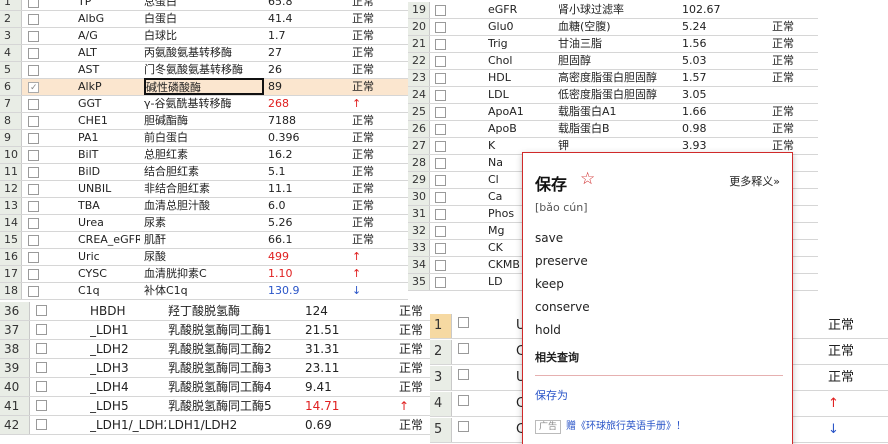 This screenshot has width=888, height=444. Describe the element at coordinates (613, 112) in the screenshot. I see `table-row: 25 ApoA1 载脂蛋白A1 1.66 正常` at that location.